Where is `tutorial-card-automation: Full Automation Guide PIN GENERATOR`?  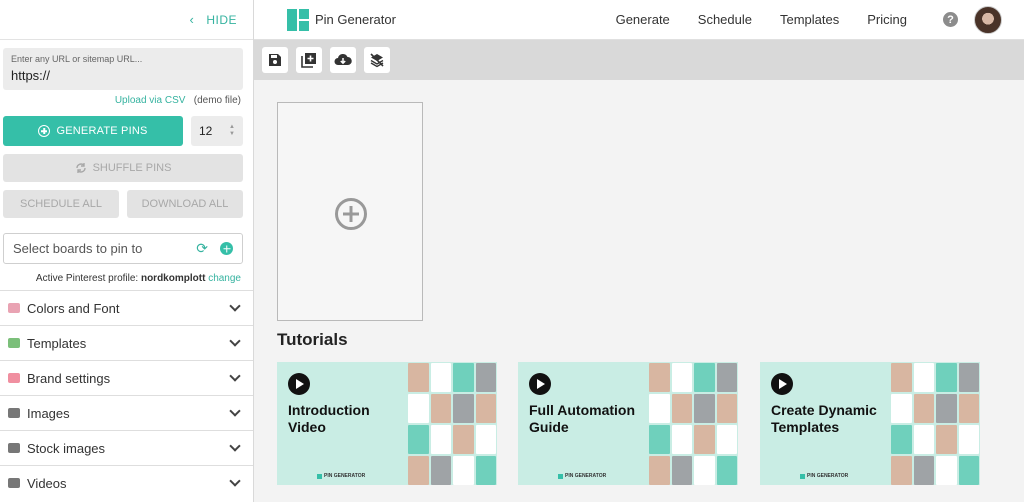 tutorial-card-automation: Full Automation Guide PIN GENERATOR is located at coordinates (628, 423).